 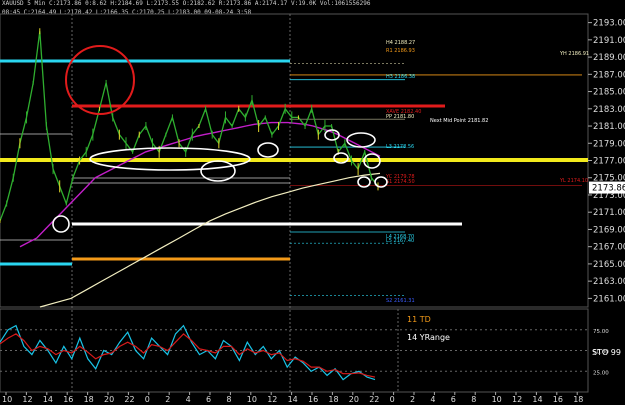 I want to click on annotation-circle-high, so click(x=100, y=80).